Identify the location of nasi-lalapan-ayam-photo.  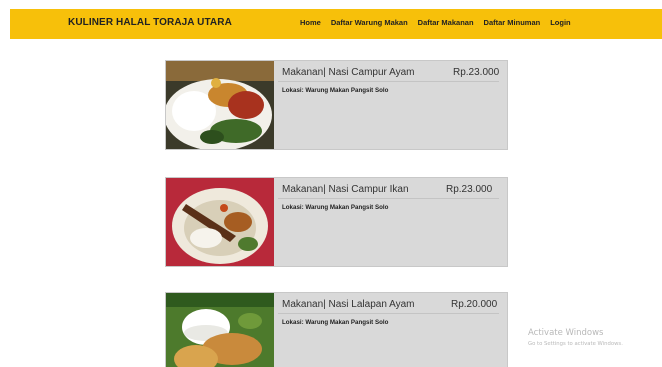
(220, 330).